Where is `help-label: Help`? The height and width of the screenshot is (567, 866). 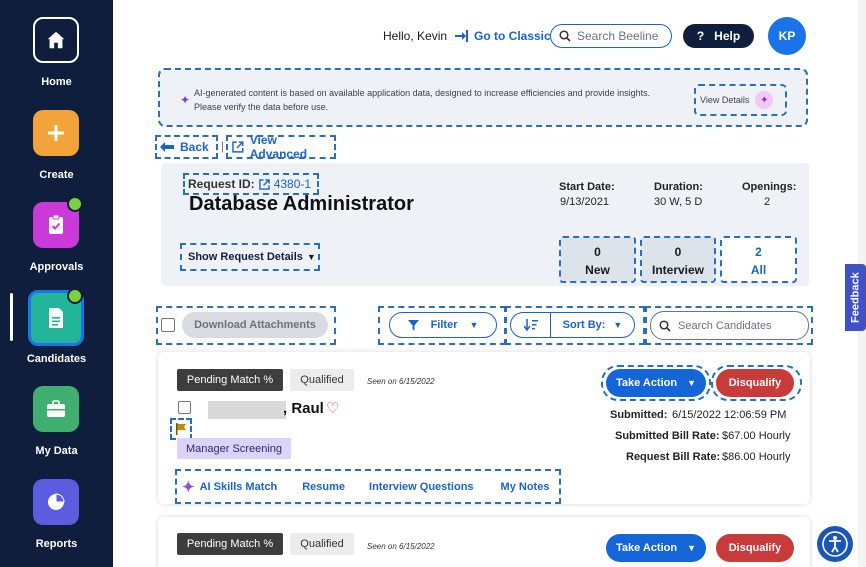
help-label: Help is located at coordinates (727, 36).